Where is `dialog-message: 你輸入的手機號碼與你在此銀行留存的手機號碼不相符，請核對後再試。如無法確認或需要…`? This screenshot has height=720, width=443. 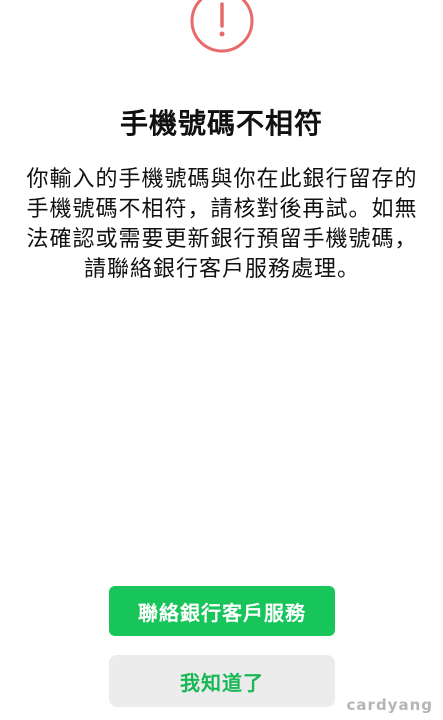 dialog-message: 你輸入的手機號碼與你在此銀行留存的手機號碼不相符，請核對後再試。如無法確認或需要… is located at coordinates (222, 224).